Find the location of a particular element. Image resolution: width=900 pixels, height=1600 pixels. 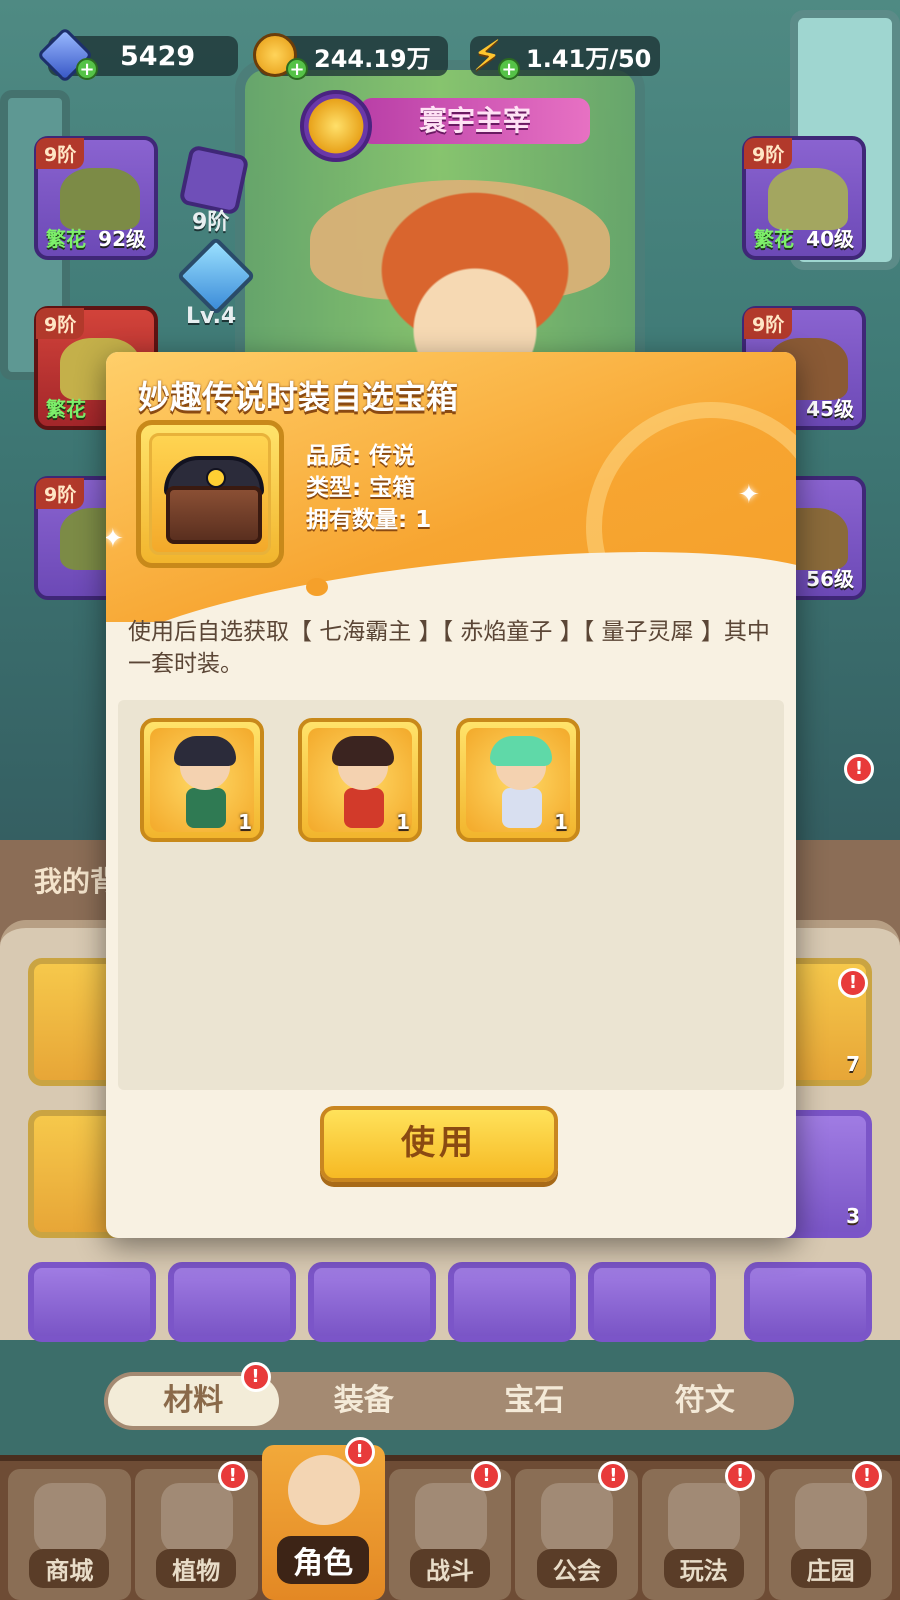

pirate-hat-icon is located at coordinates (205, 751).